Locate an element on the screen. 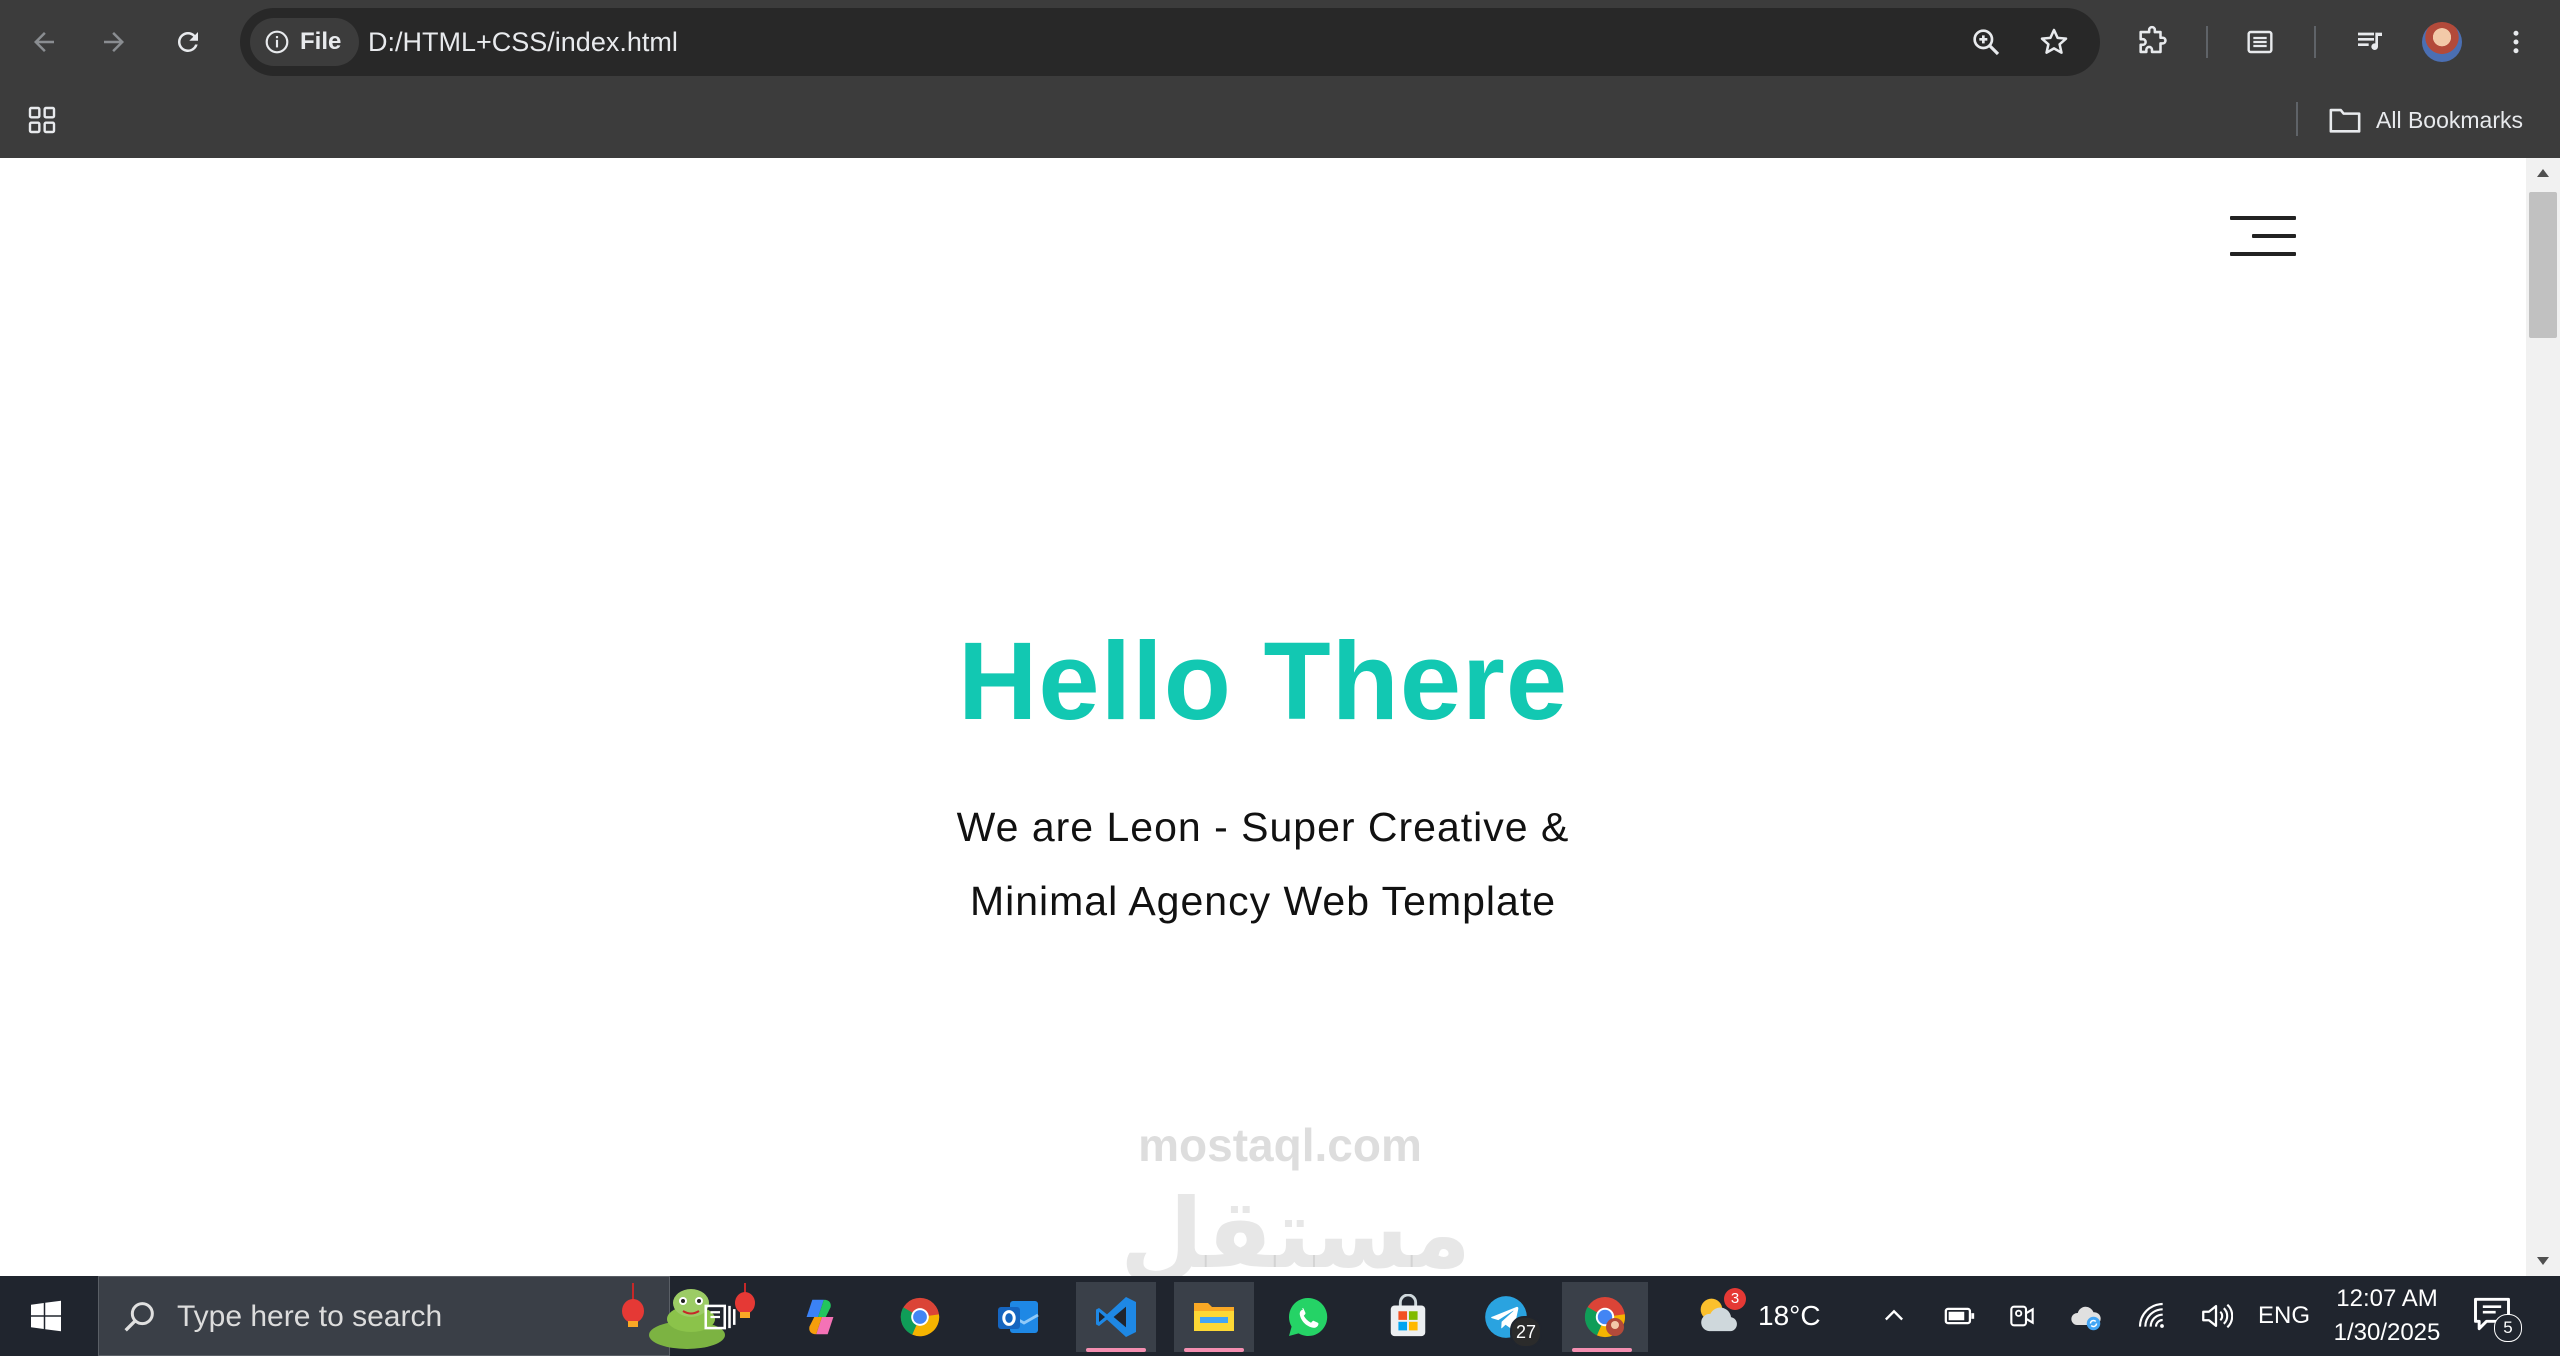 The width and height of the screenshot is (2560, 1357). vscode-icon is located at coordinates (1116, 1317).